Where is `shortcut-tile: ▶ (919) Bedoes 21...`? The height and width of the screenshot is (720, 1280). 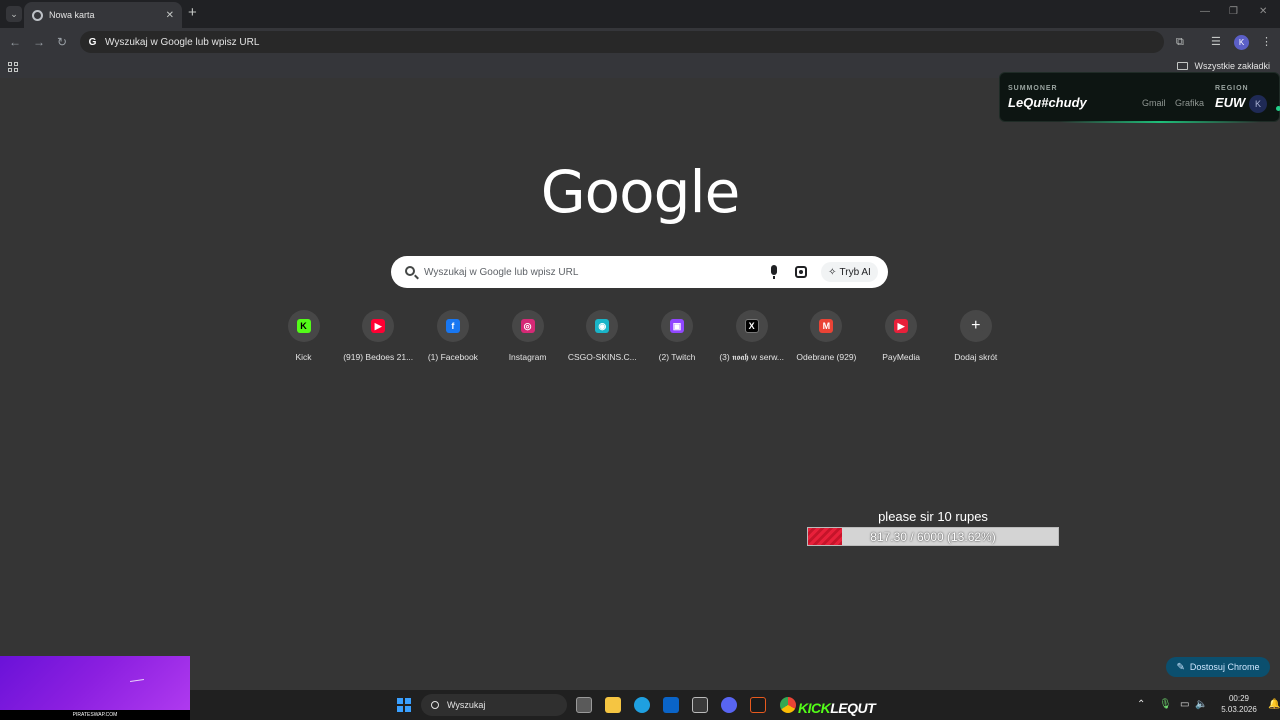 shortcut-tile: ▶ (919) Bedoes 21... is located at coordinates (378, 340).